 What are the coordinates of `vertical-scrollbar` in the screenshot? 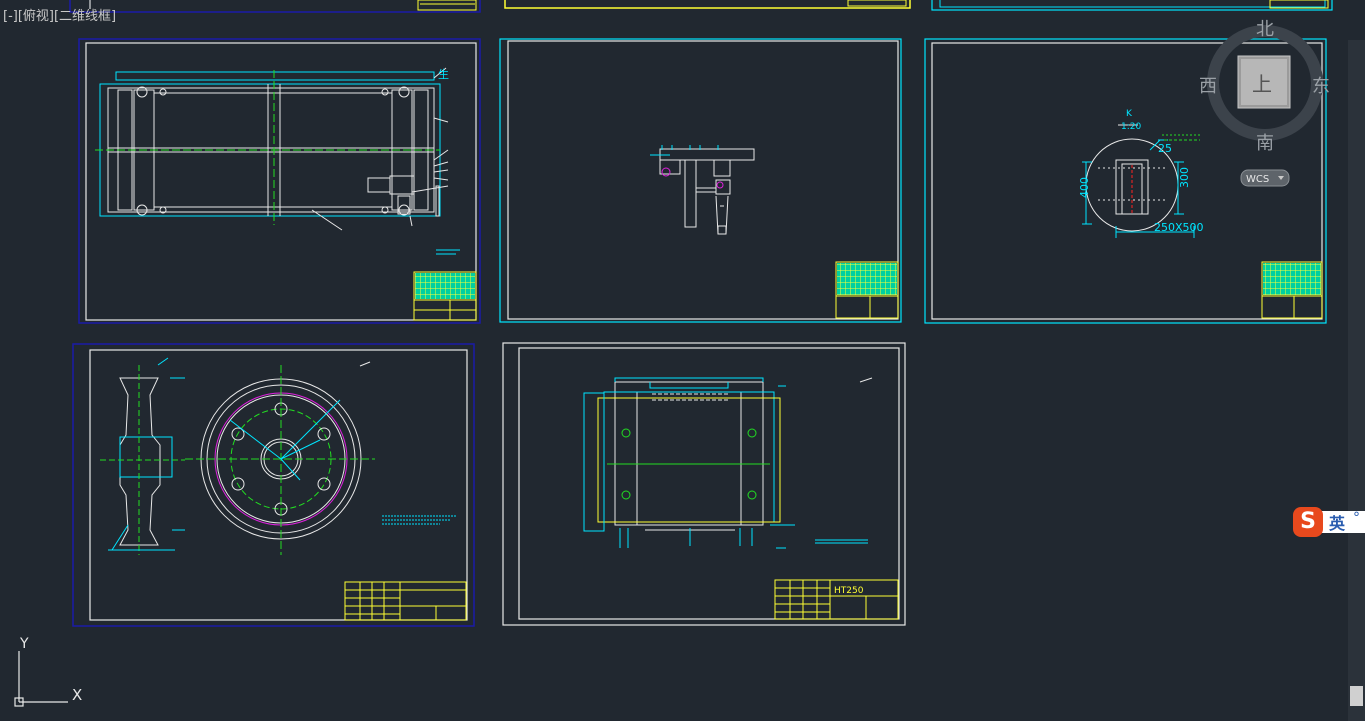 It's located at (1356, 380).